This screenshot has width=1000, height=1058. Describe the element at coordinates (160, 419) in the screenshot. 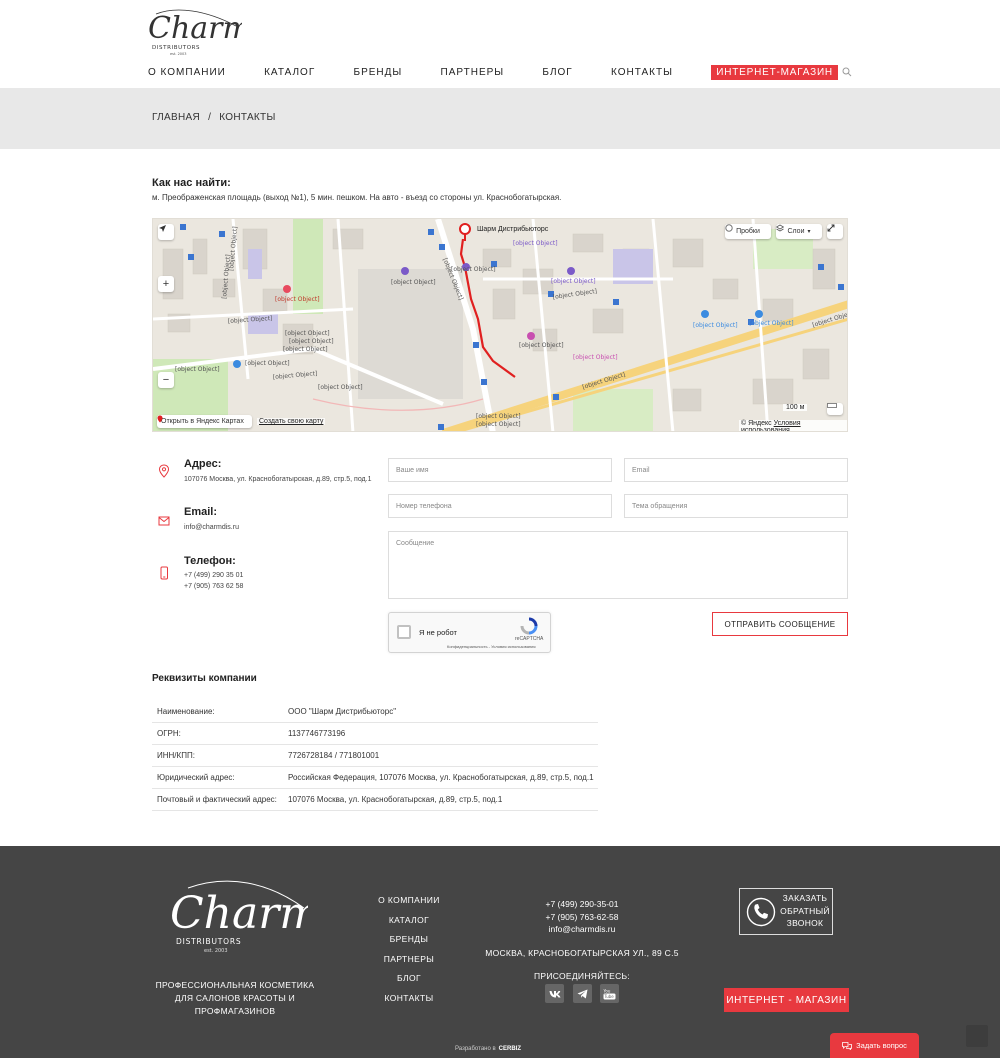

I see `map-pin-icon` at that location.